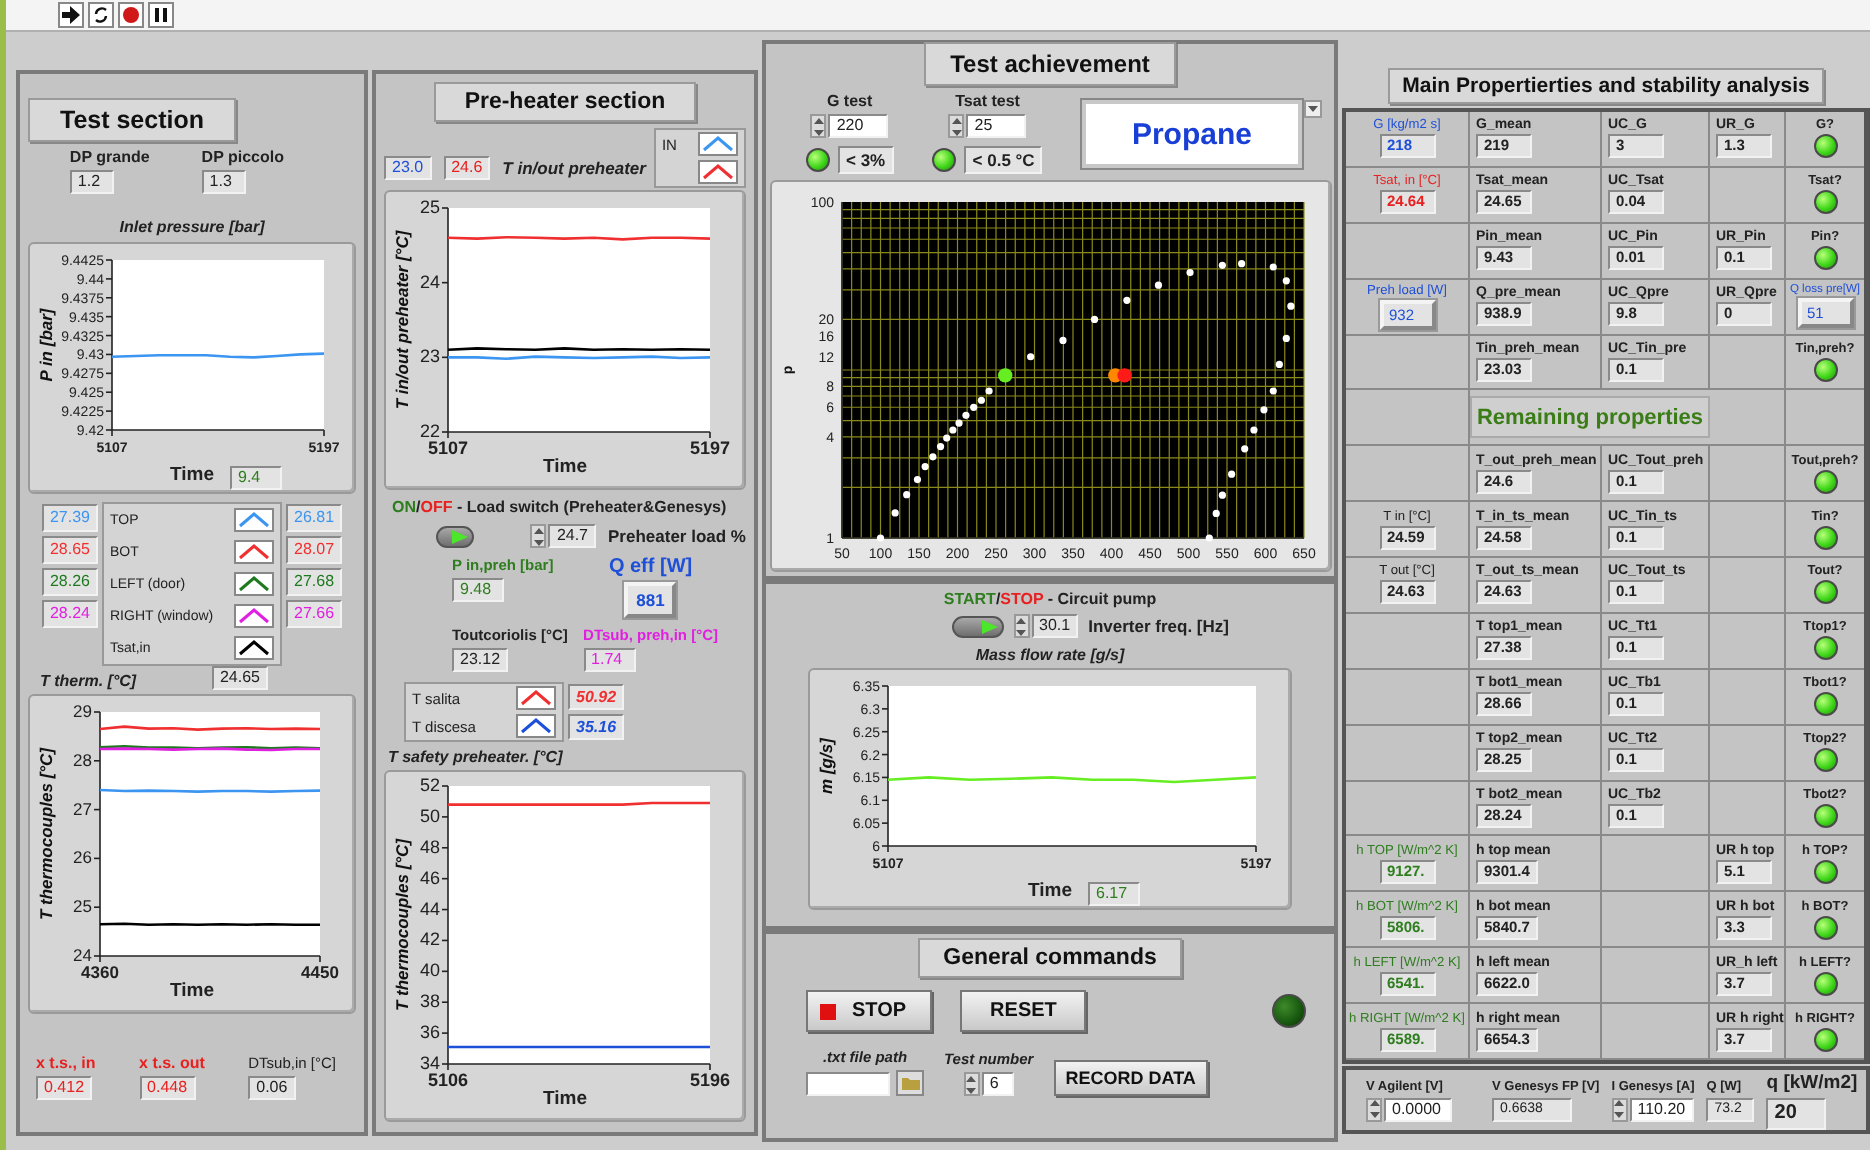 Image resolution: width=1870 pixels, height=1150 pixels. What do you see at coordinates (996, 126) in the screenshot?
I see `numeric-field: 25` at bounding box center [996, 126].